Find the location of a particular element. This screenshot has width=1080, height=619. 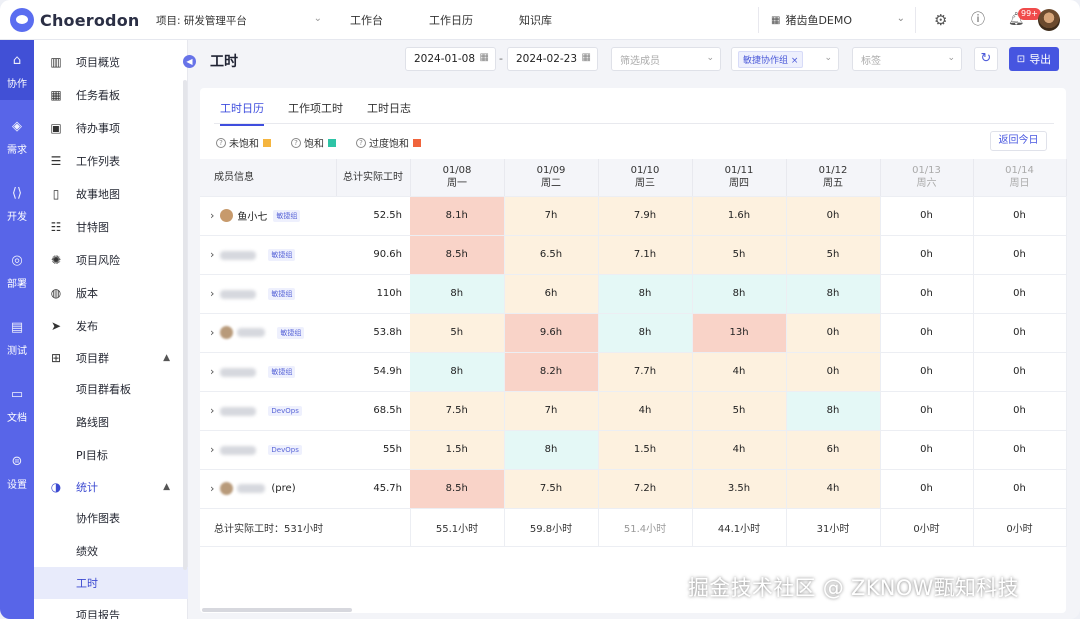

sidebar-item-backlog: ▣ 待办事项 is located at coordinates (111, 128).